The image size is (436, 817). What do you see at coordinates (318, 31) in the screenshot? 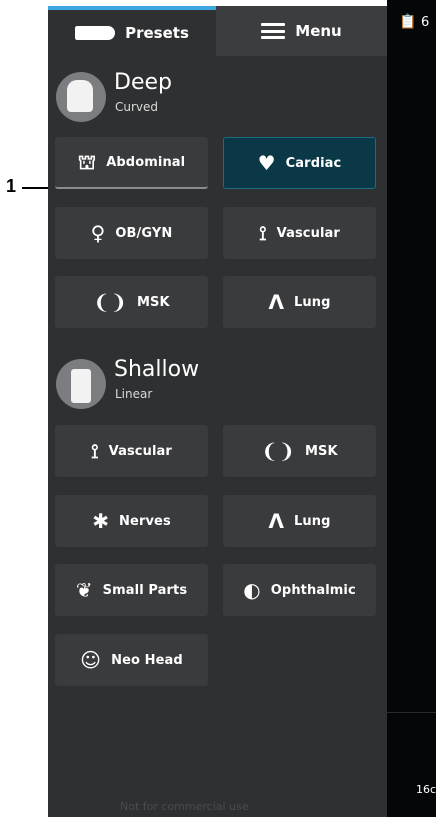
I see `tab-menu-label: Menu` at bounding box center [318, 31].